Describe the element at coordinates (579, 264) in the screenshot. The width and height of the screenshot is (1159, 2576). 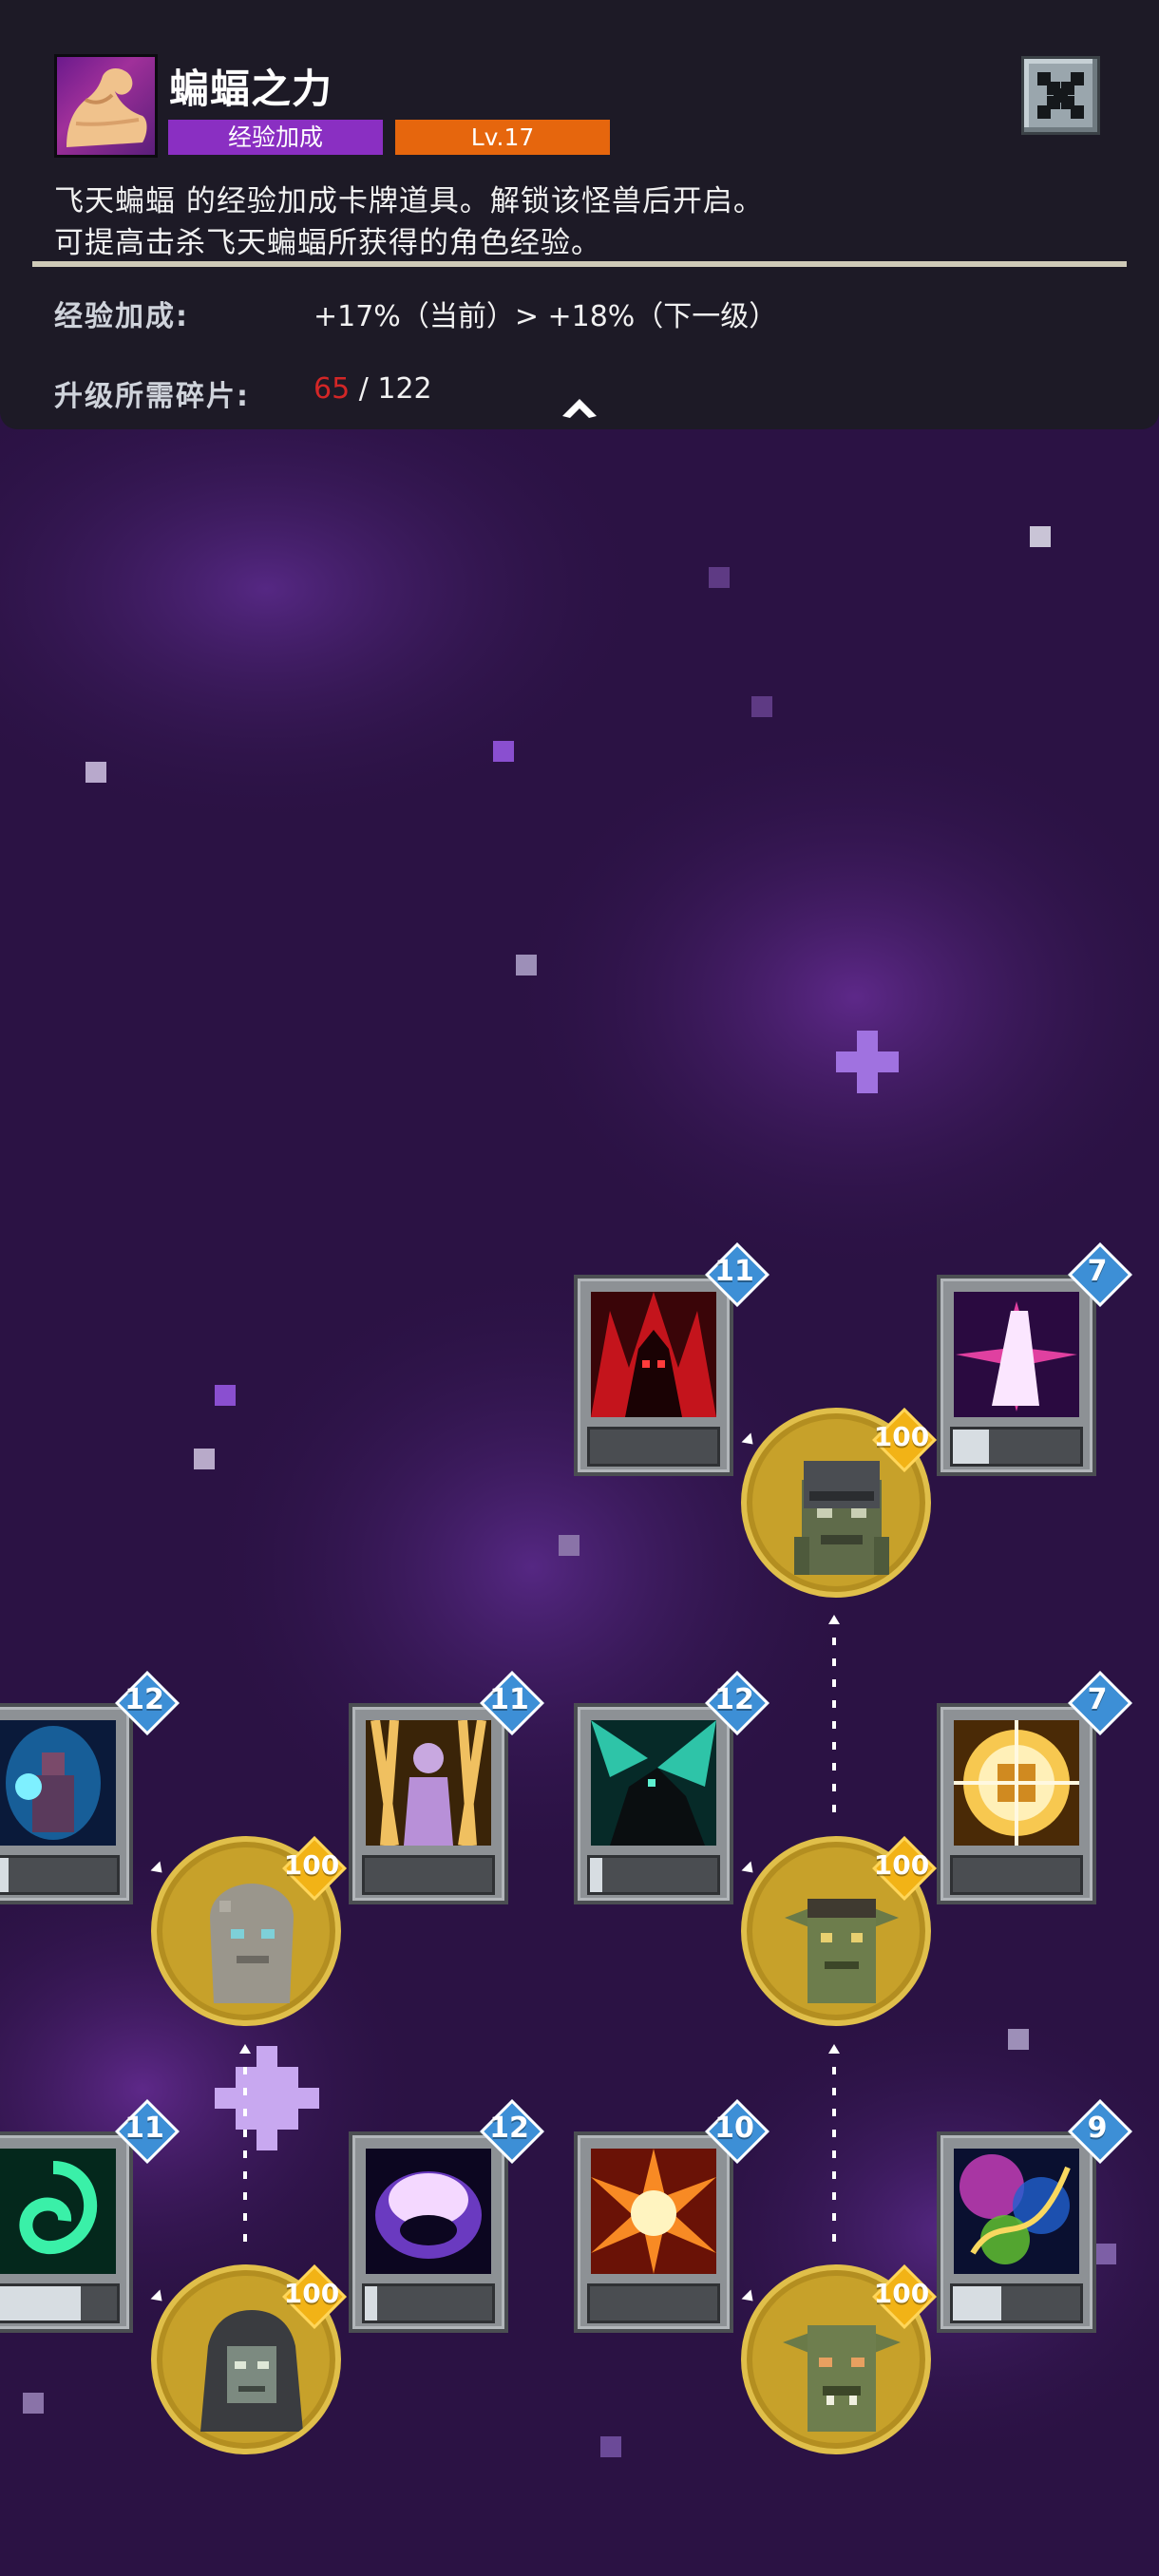
I see `divider` at that location.